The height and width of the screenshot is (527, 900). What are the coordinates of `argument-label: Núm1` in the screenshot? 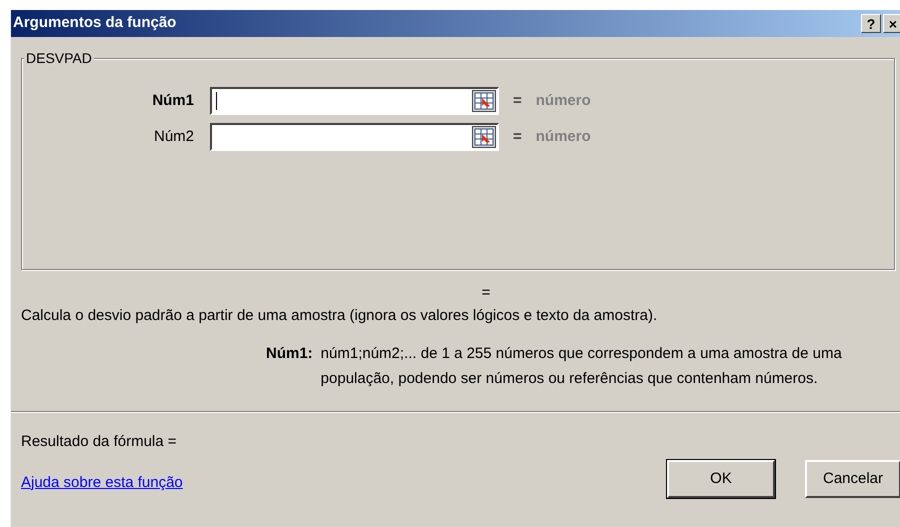 It's located at (173, 100).